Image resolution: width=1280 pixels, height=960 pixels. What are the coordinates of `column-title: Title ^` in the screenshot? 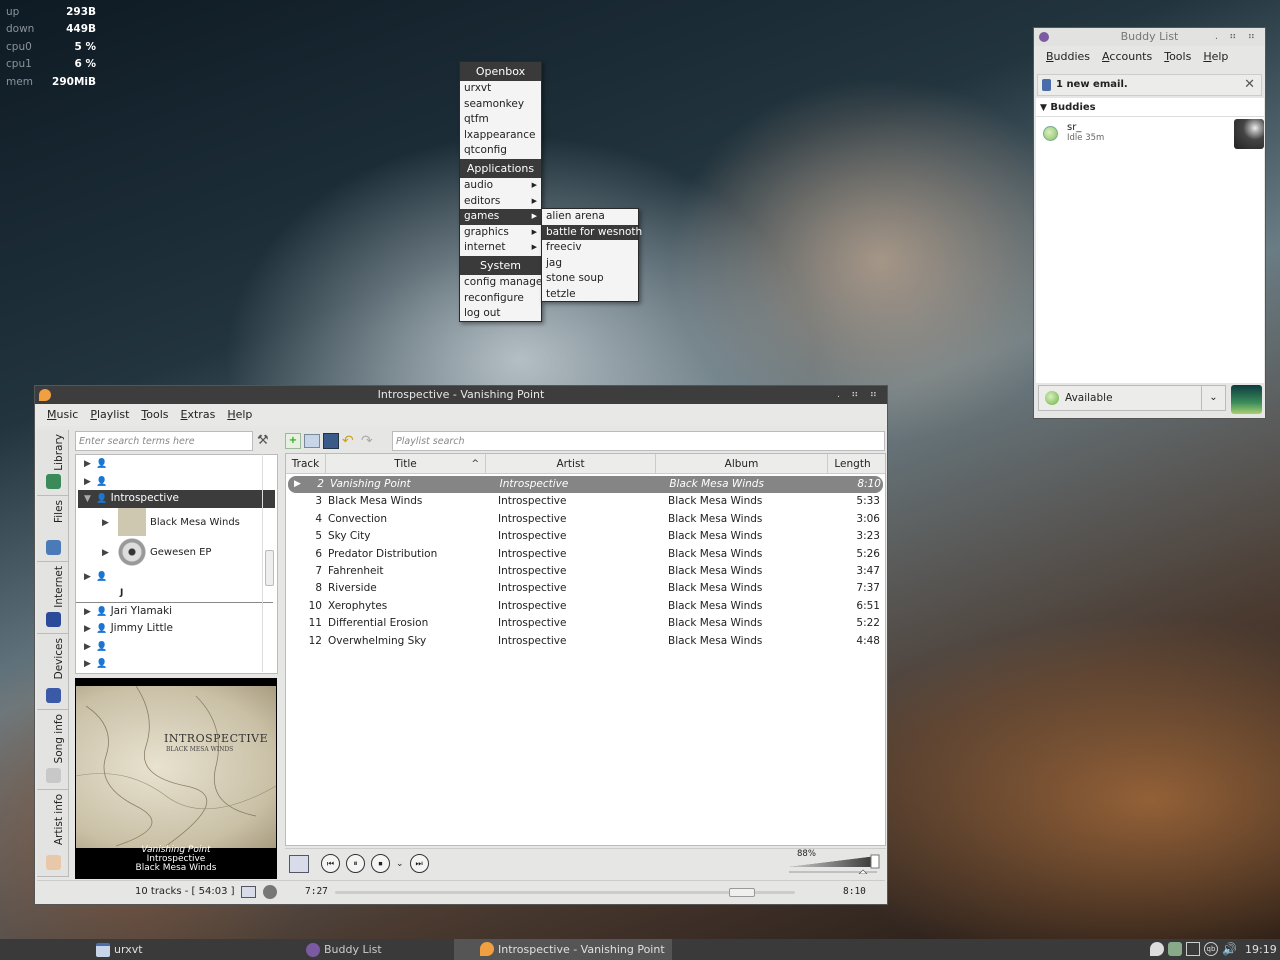 It's located at (406, 463).